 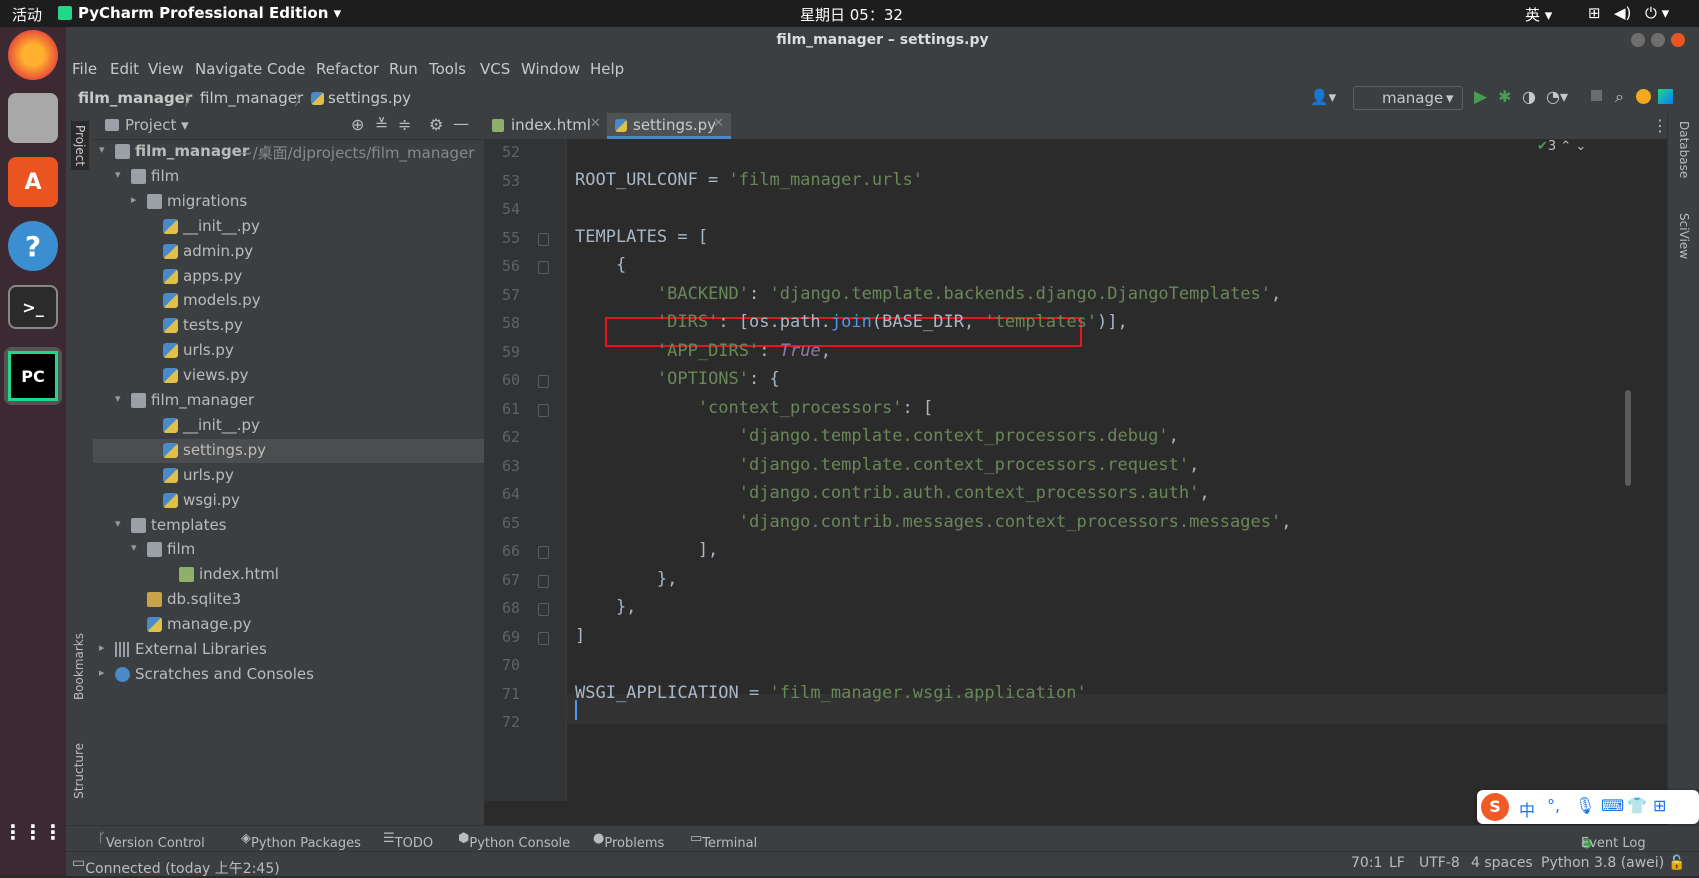 I want to click on help-icon: ?, so click(x=33, y=246).